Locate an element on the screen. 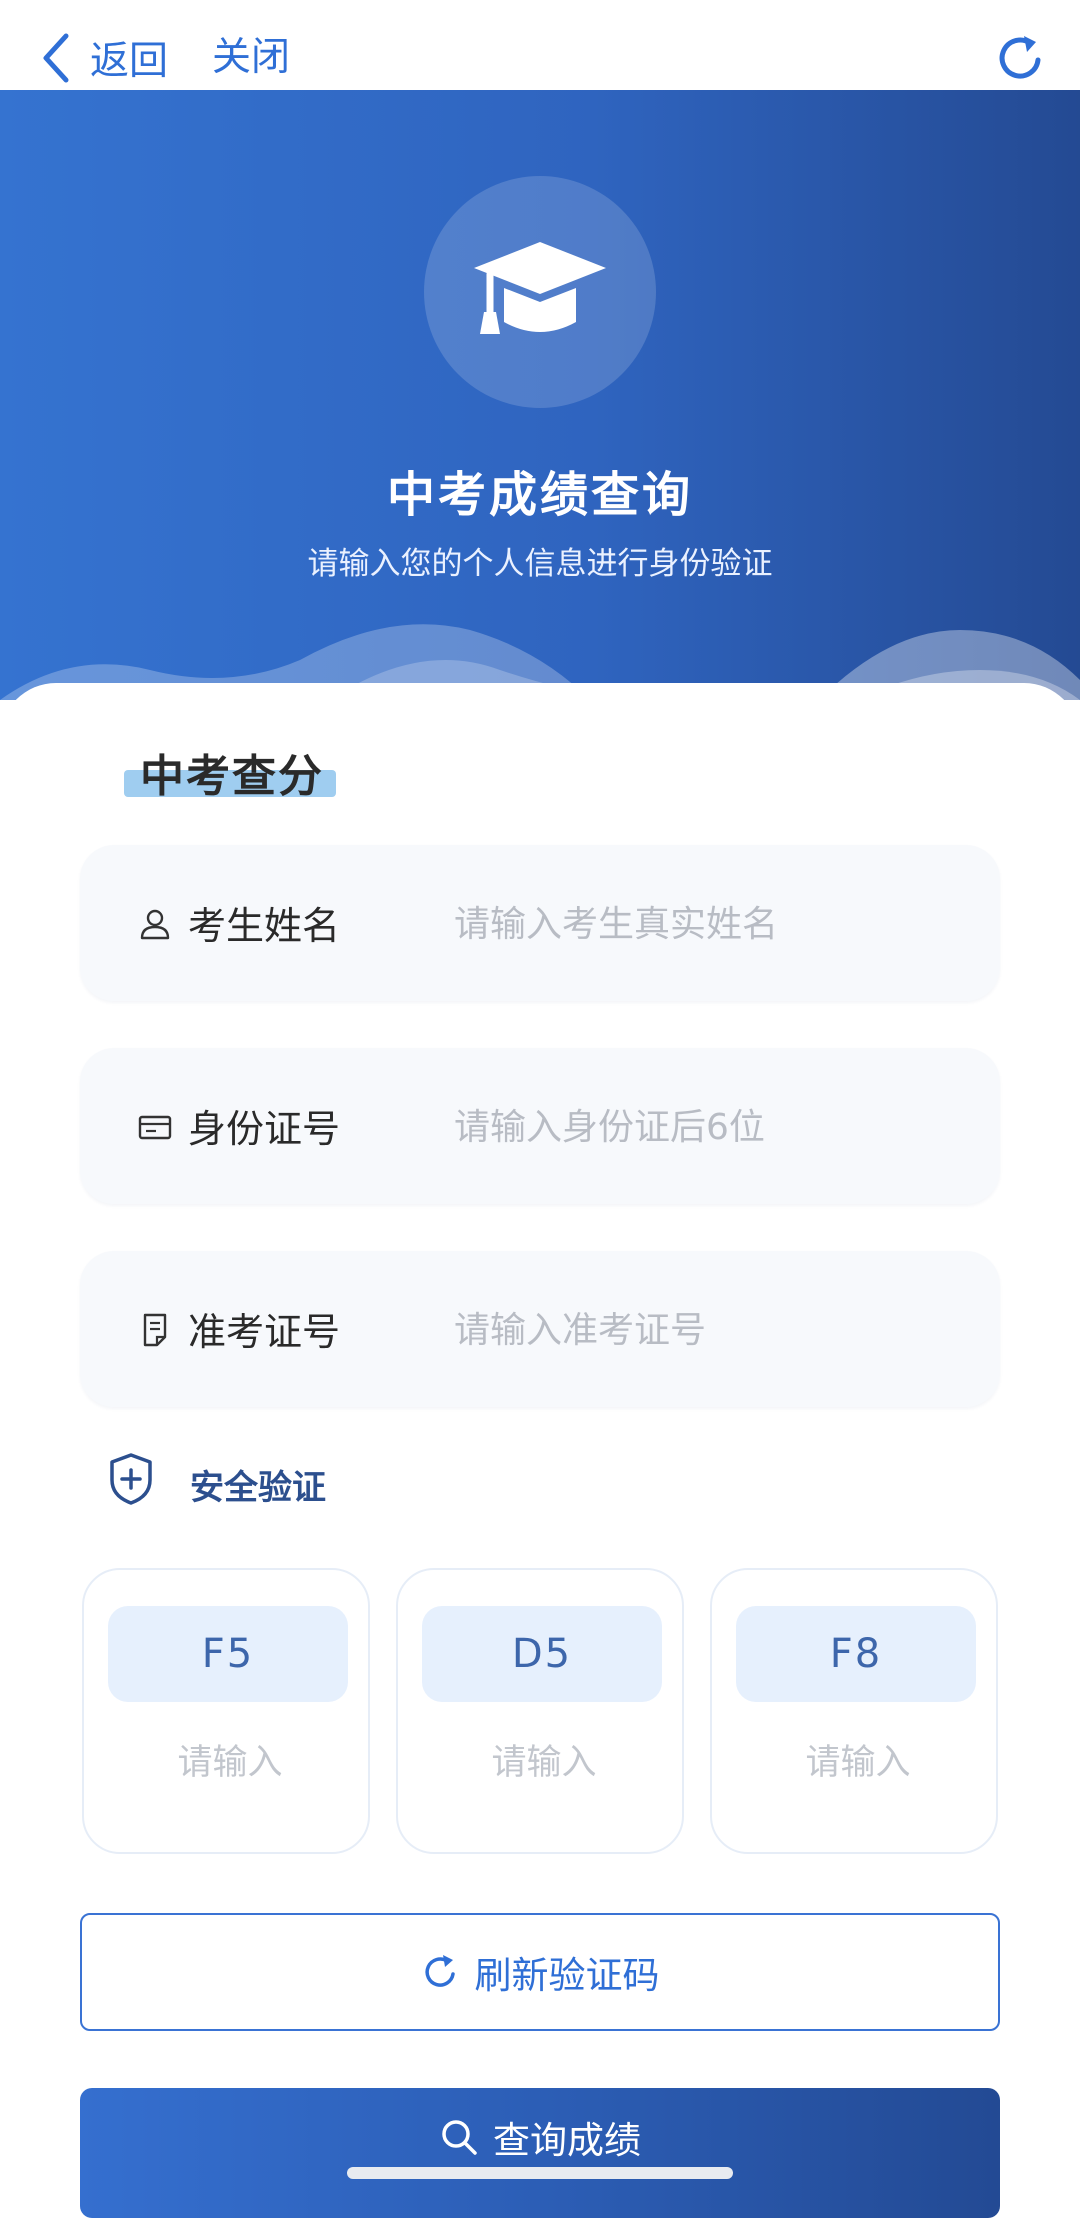  refresh-captcha-button: 刷新验证码 is located at coordinates (540, 1972).